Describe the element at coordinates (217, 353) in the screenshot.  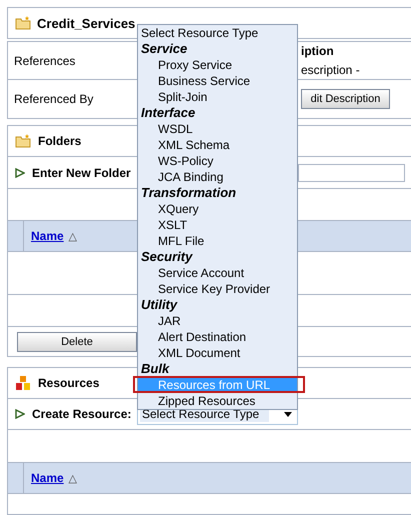
I see `dropdown-option: XML Document` at that location.